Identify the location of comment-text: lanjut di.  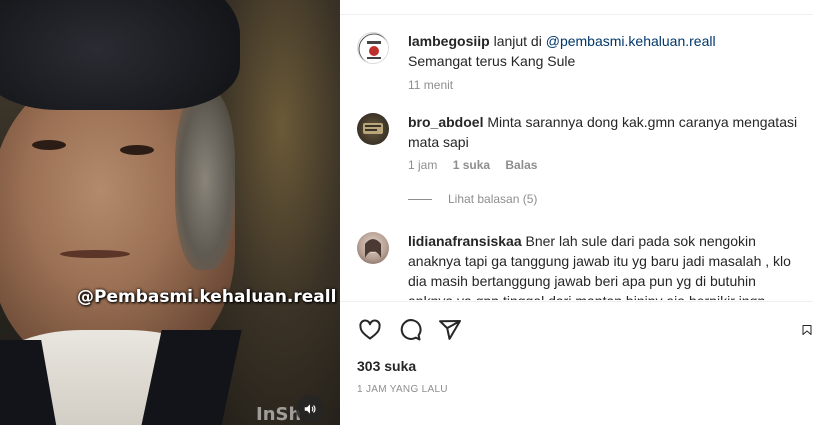
(519, 41).